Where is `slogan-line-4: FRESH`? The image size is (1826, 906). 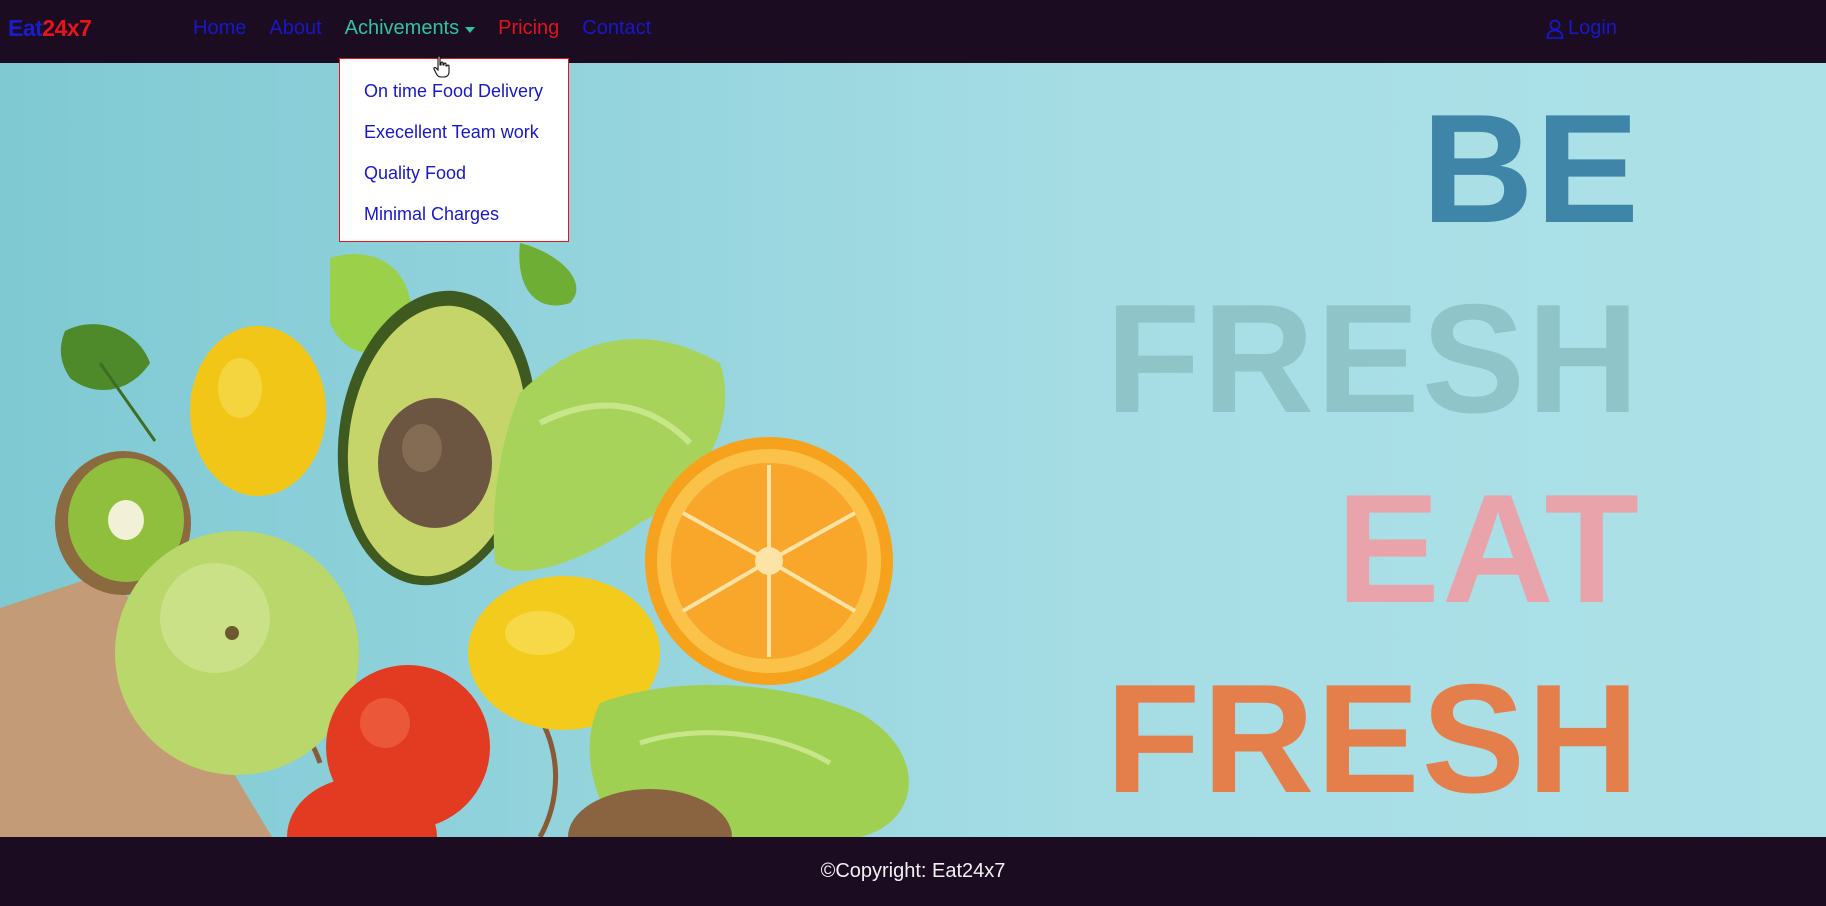 slogan-line-4: FRESH is located at coordinates (1373, 738).